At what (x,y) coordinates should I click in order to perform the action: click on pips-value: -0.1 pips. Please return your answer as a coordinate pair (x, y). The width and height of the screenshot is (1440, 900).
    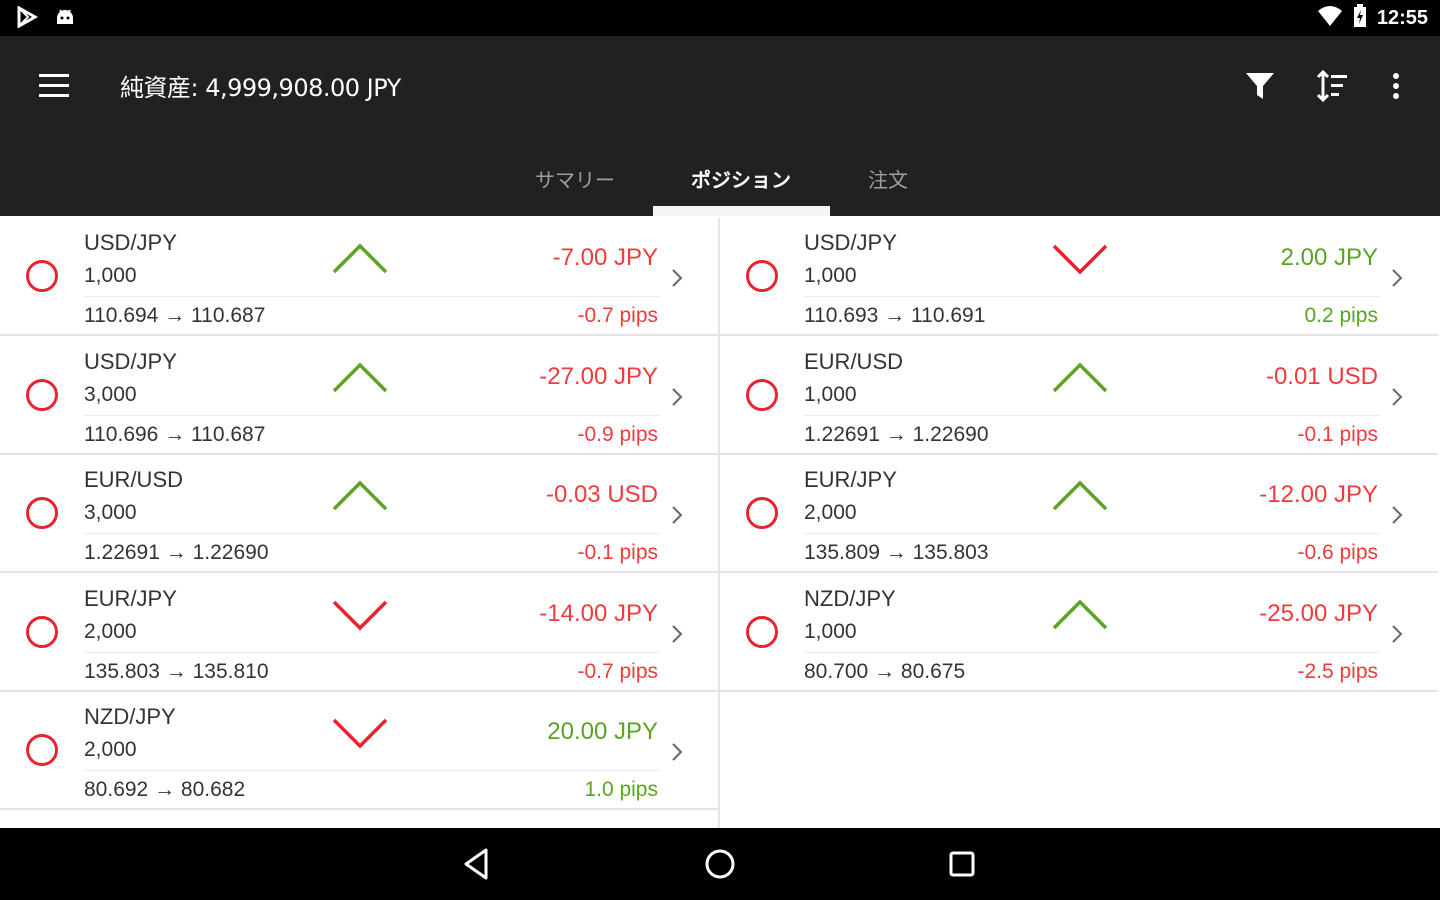
    Looking at the image, I should click on (617, 552).